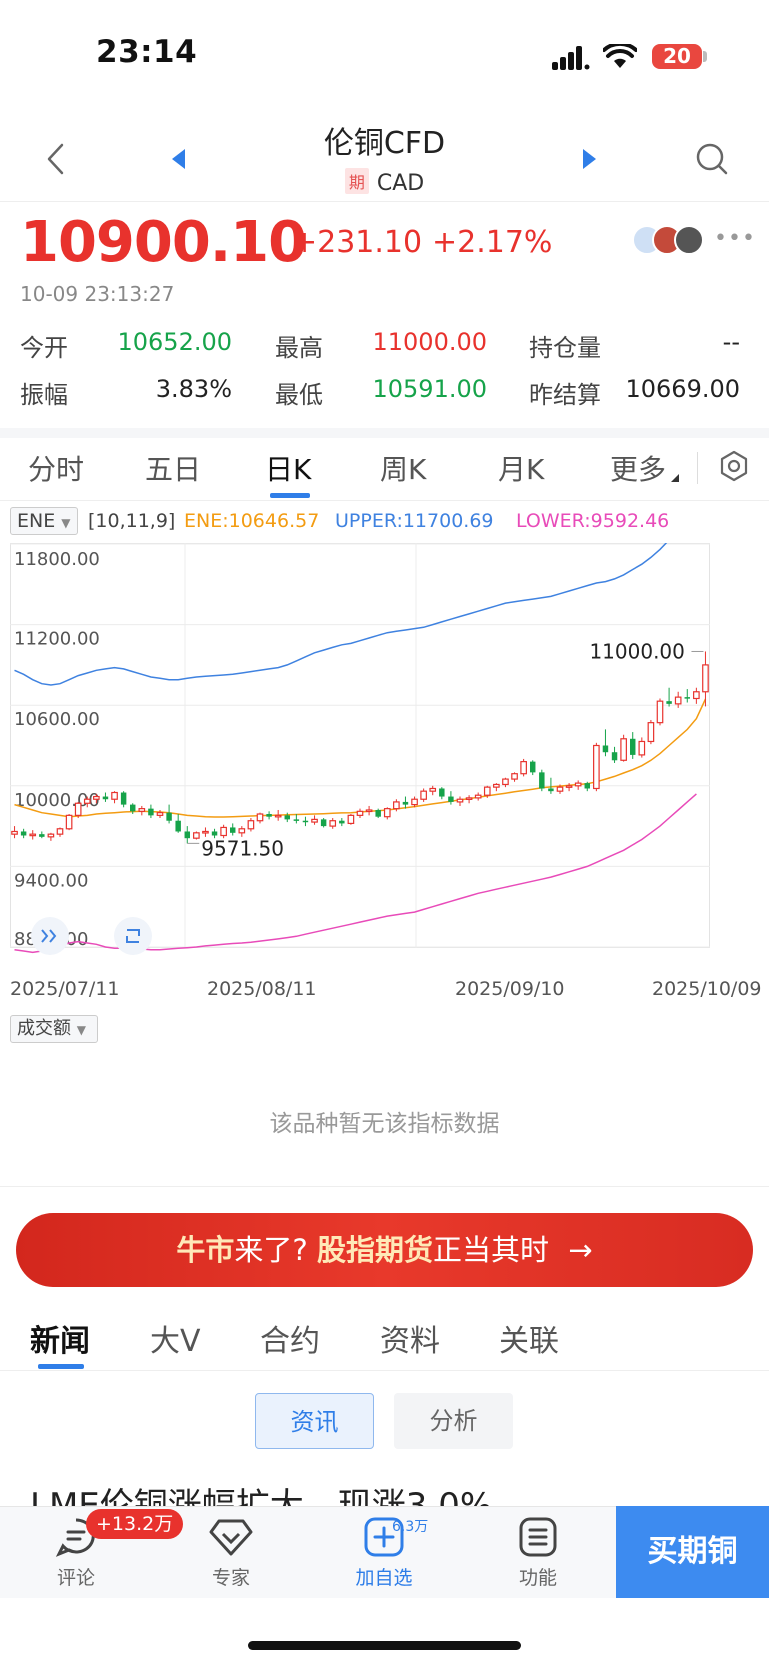  Describe the element at coordinates (712, 159) in the screenshot. I see `search-icon` at that location.